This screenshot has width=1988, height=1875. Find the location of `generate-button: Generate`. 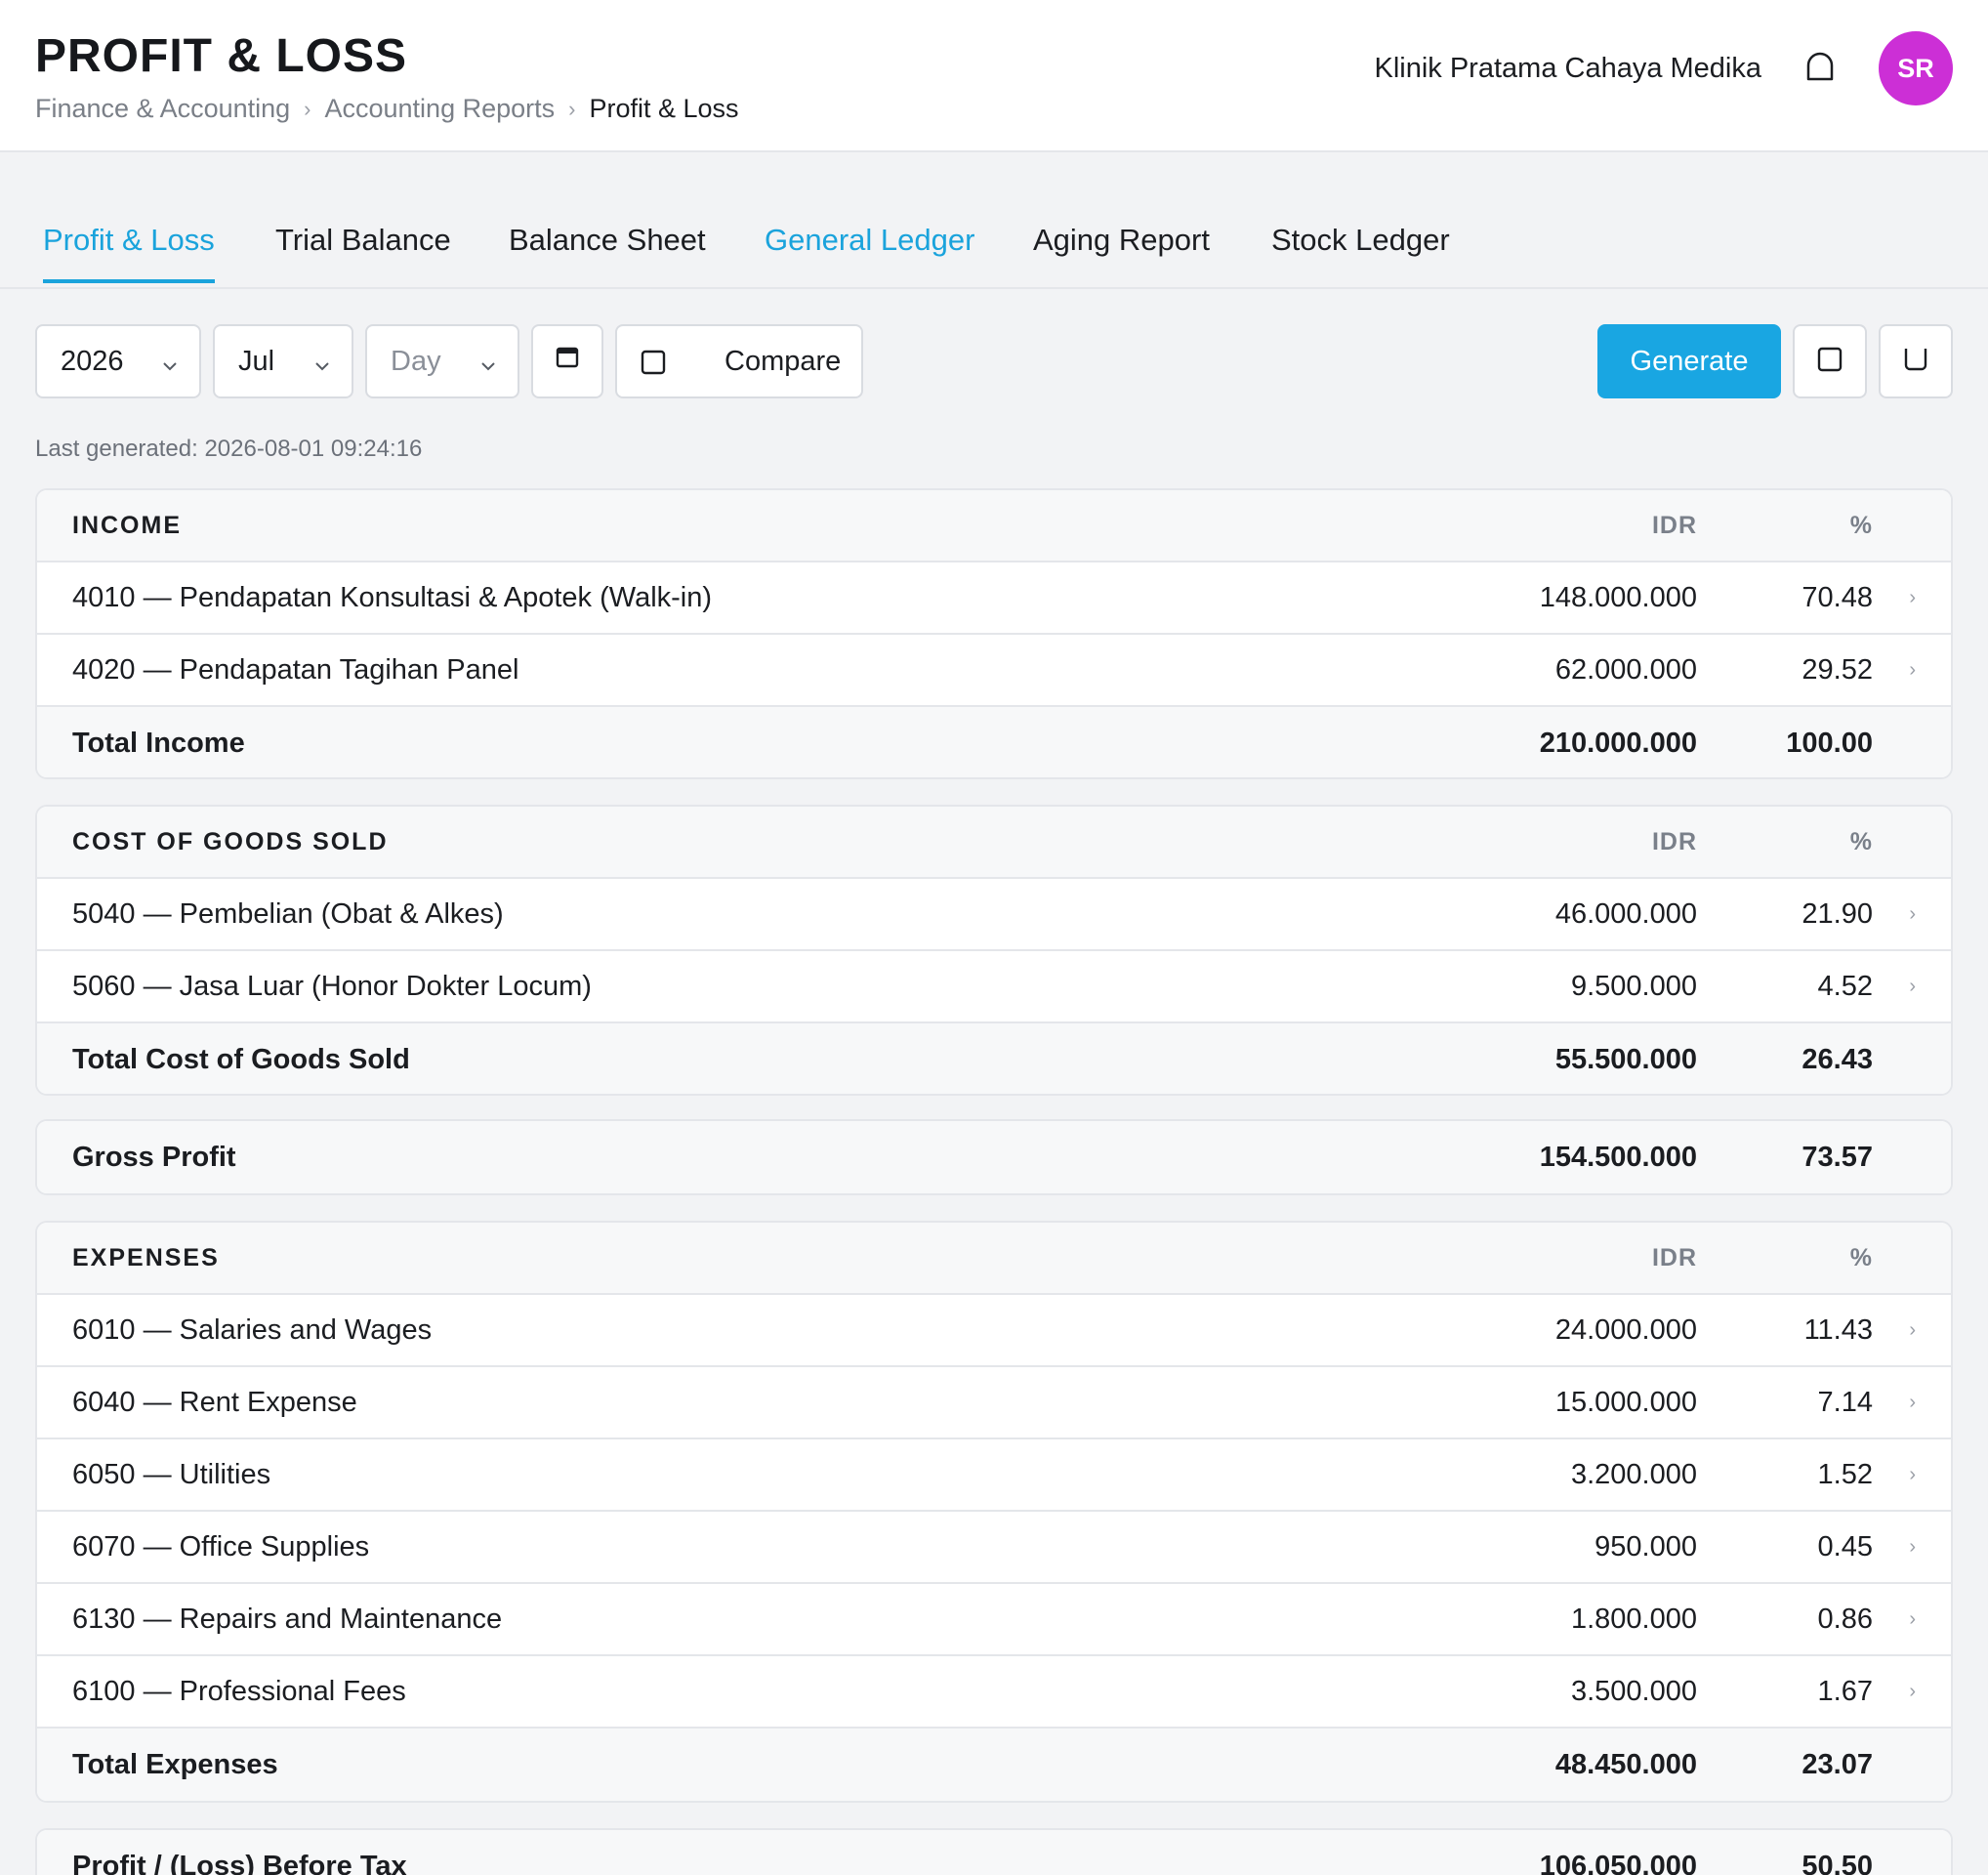

generate-button: Generate is located at coordinates (1689, 361).